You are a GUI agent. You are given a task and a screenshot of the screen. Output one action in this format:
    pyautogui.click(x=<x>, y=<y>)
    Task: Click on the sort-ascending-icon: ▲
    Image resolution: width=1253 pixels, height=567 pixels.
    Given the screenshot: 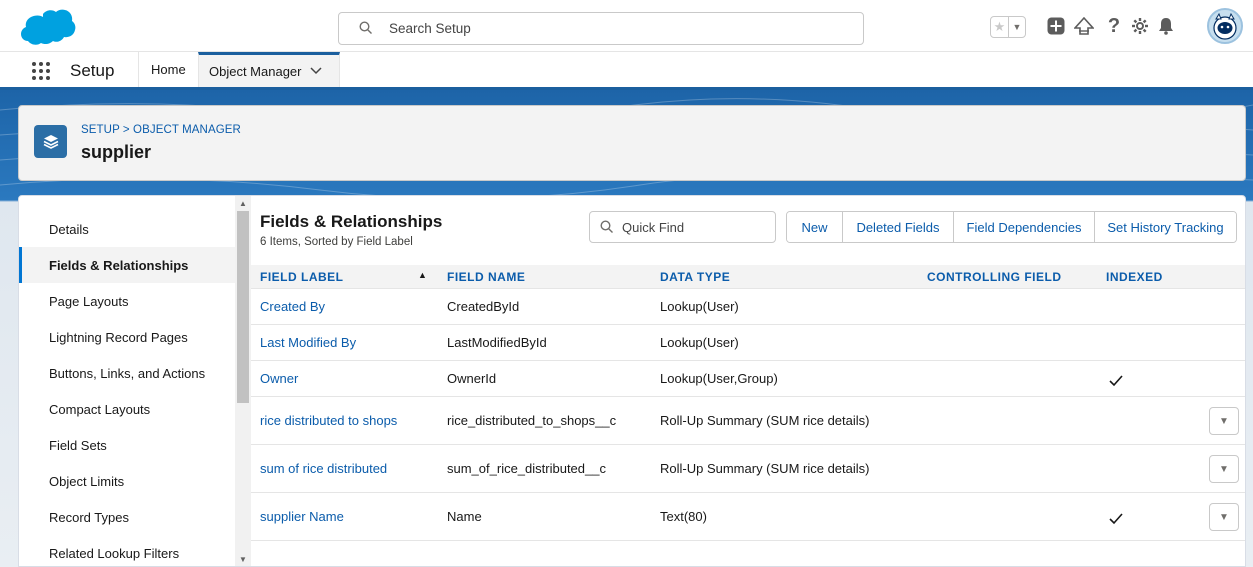 What is the action you would take?
    pyautogui.click(x=422, y=275)
    